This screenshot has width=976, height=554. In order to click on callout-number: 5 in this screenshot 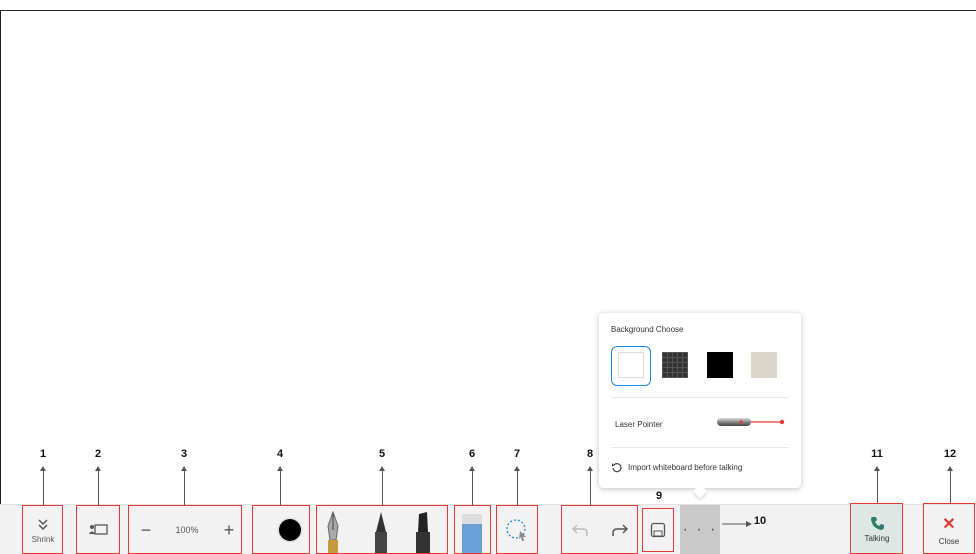, I will do `click(382, 454)`.